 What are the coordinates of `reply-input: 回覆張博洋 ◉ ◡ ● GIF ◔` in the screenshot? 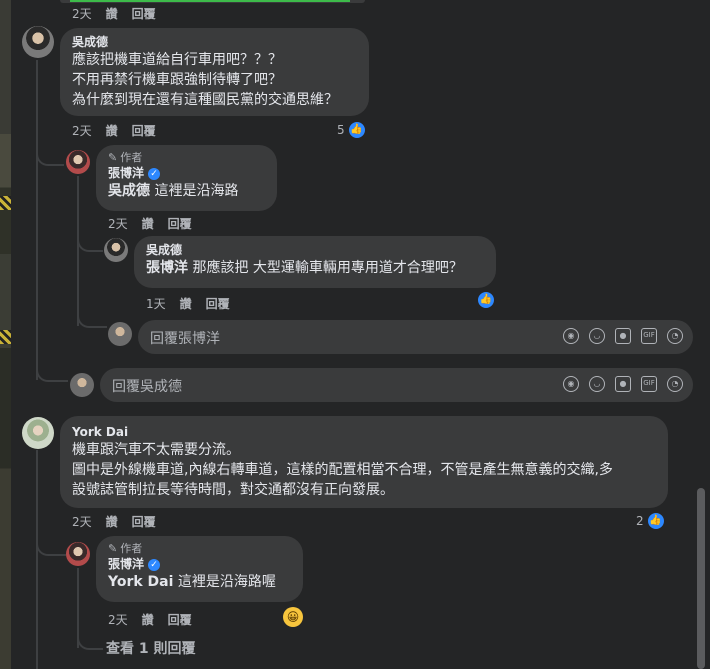 It's located at (415, 337).